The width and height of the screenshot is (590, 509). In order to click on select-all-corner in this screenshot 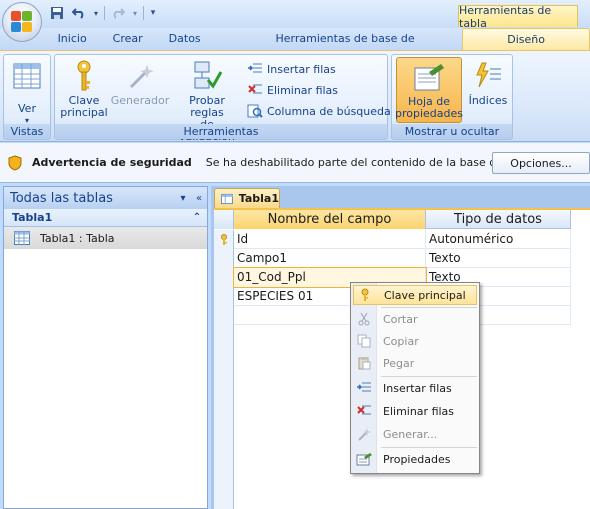, I will do `click(224, 219)`.